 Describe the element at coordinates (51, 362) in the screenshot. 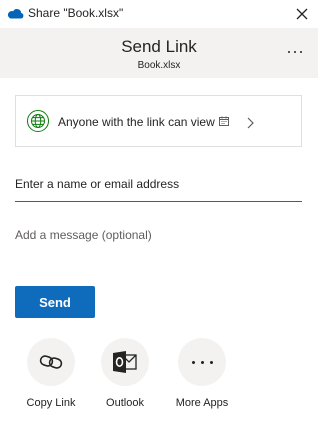

I see `link-icon` at that location.